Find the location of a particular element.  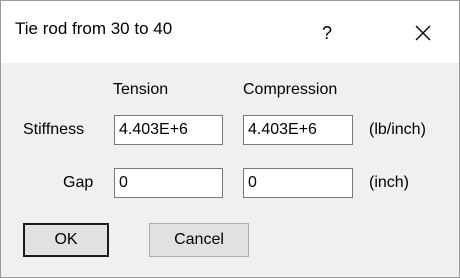

gap-unit: (inch) is located at coordinates (389, 182).